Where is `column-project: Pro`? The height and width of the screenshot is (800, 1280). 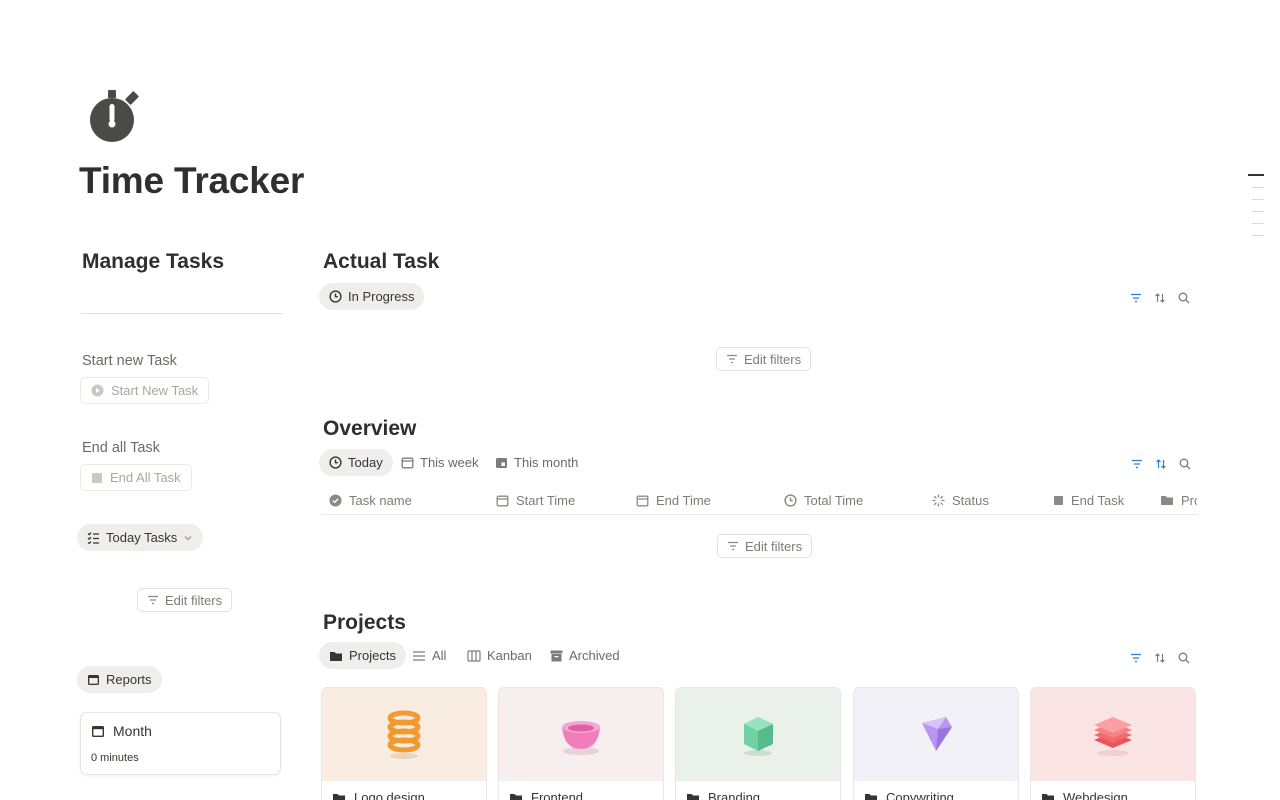
column-project: Pro is located at coordinates (1178, 500).